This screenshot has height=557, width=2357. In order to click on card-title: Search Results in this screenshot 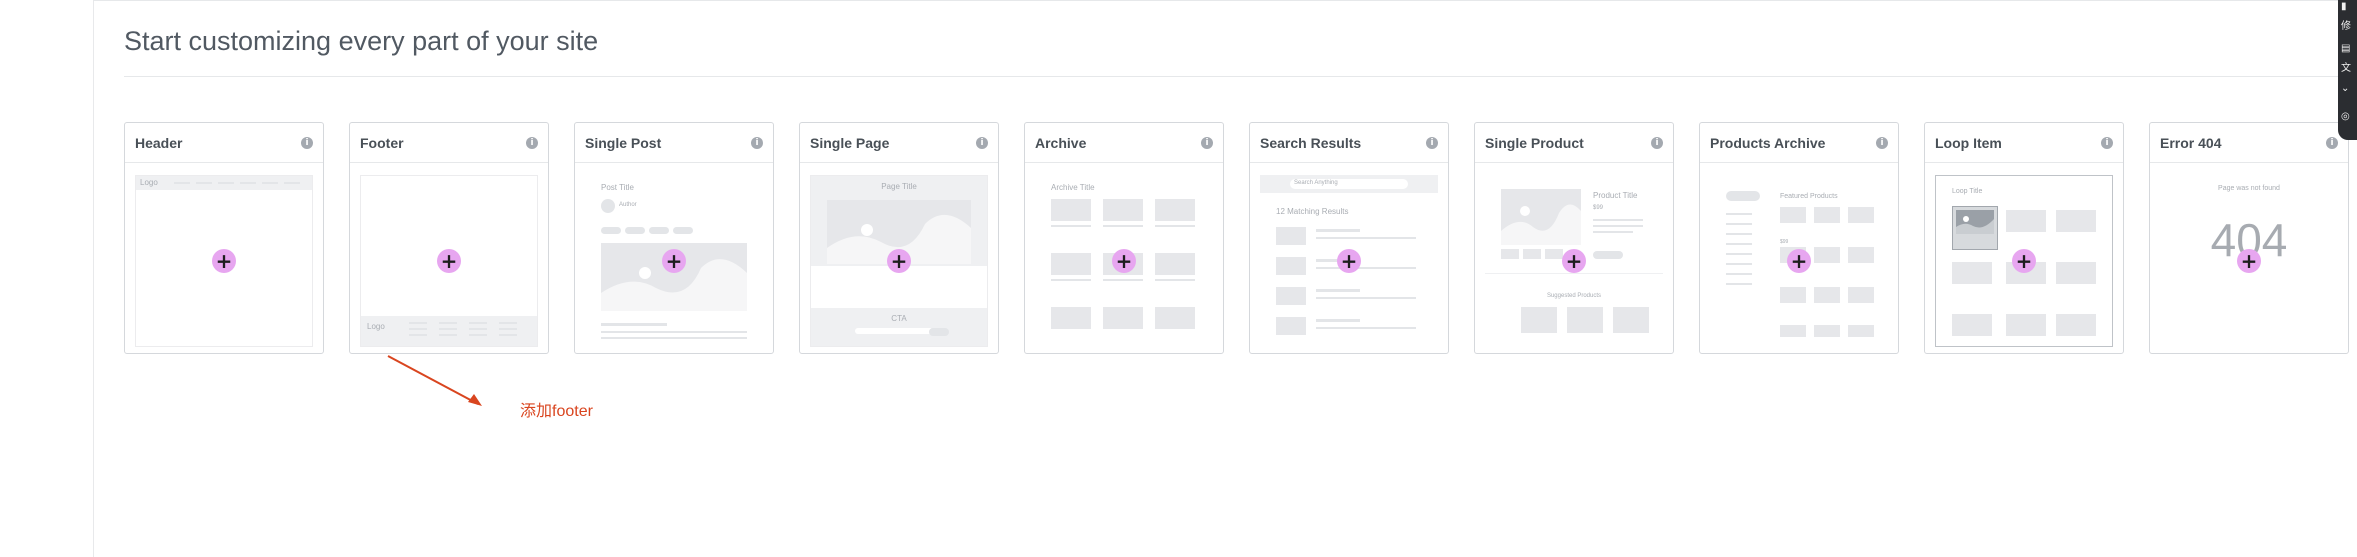, I will do `click(1311, 142)`.